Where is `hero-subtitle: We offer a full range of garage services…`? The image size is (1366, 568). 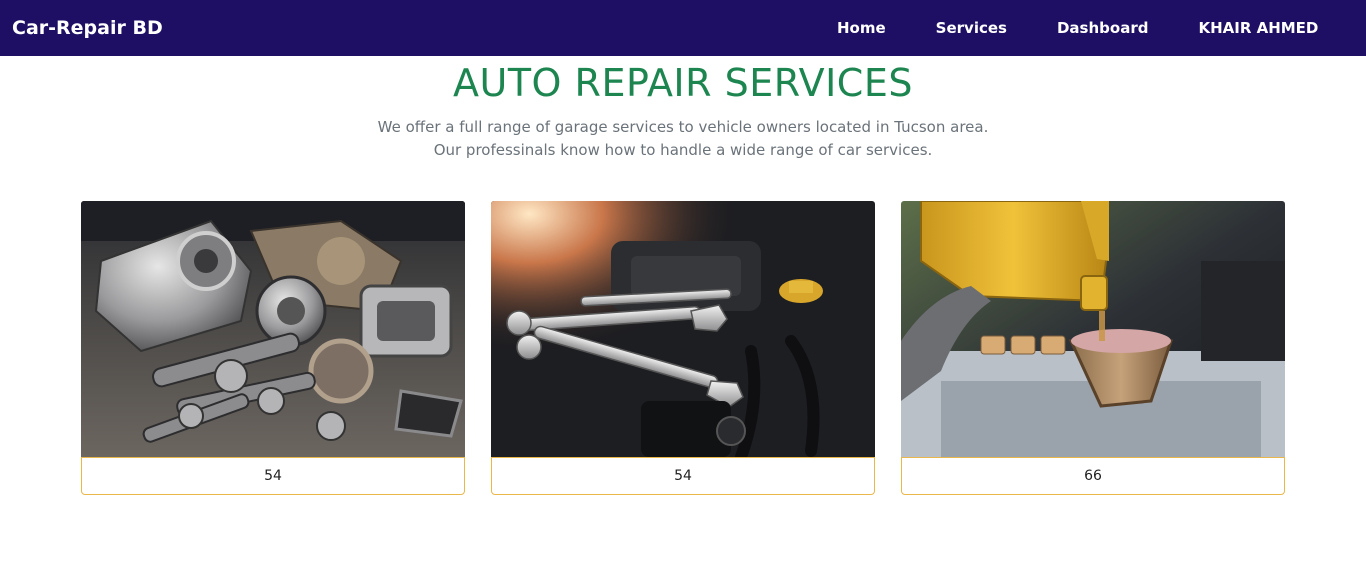
hero-subtitle: We offer a full range of garage services… is located at coordinates (683, 139).